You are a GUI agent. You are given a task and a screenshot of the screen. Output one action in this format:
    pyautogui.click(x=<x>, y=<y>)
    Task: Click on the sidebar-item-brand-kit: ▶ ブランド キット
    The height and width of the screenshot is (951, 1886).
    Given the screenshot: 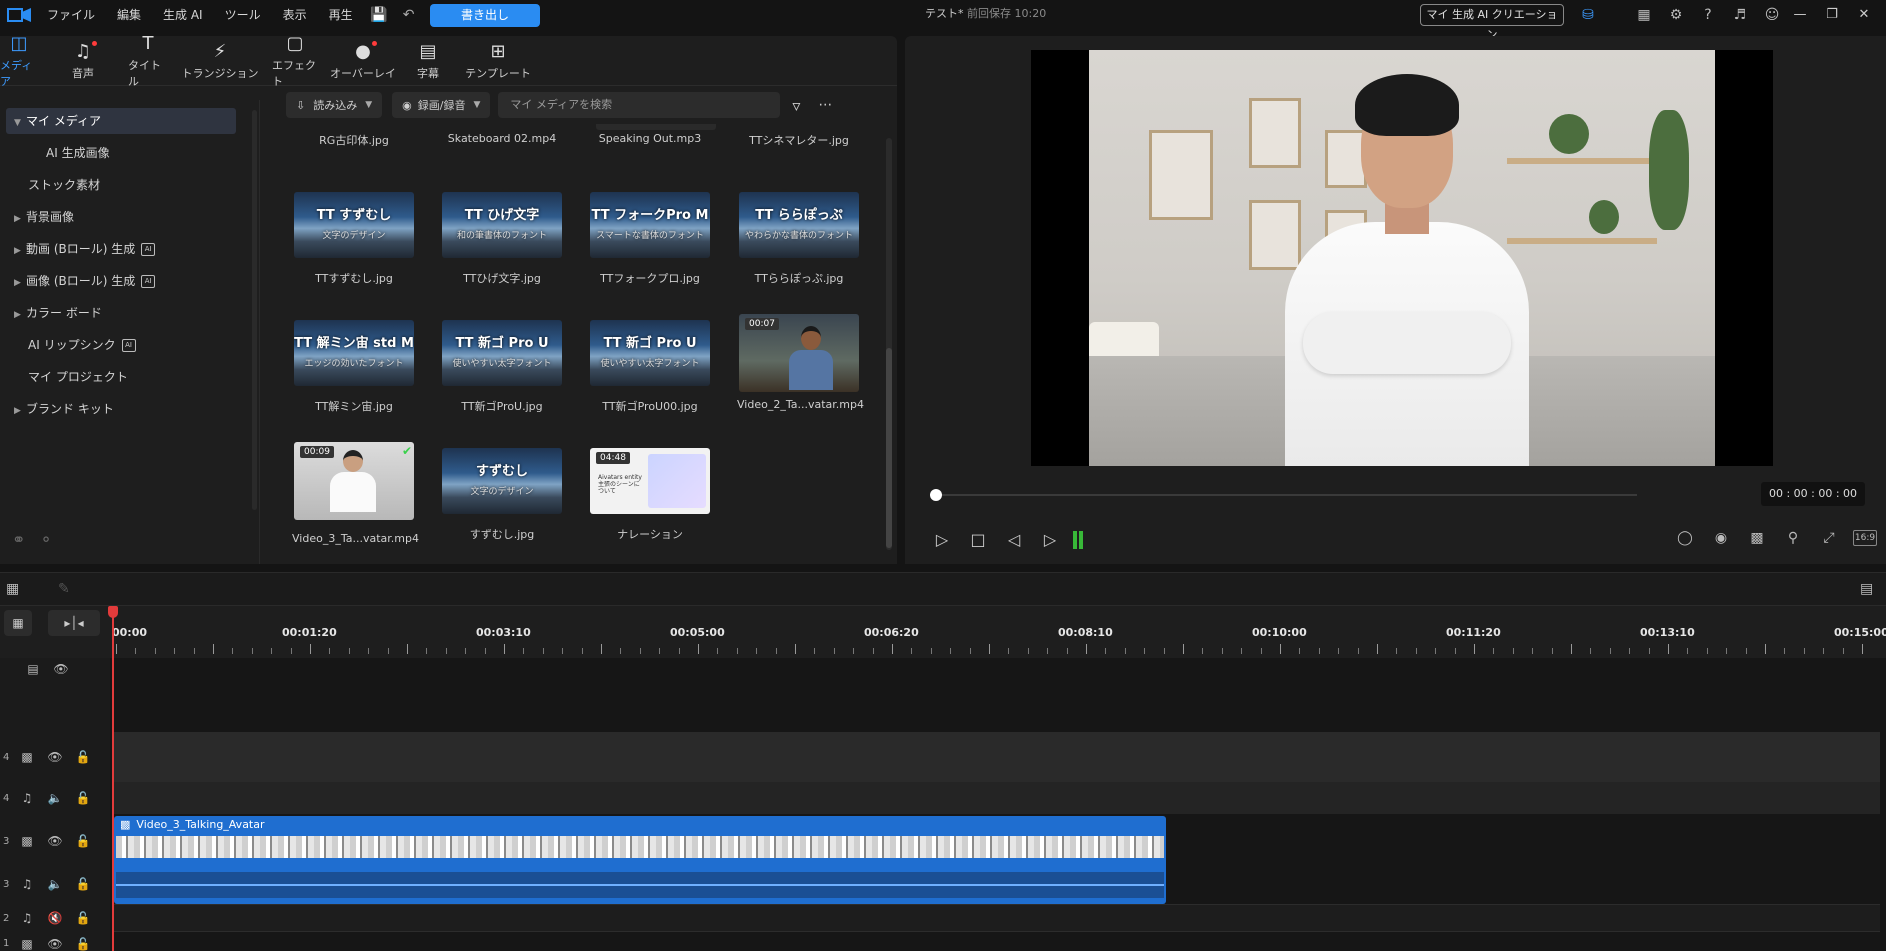 What is the action you would take?
    pyautogui.click(x=64, y=409)
    